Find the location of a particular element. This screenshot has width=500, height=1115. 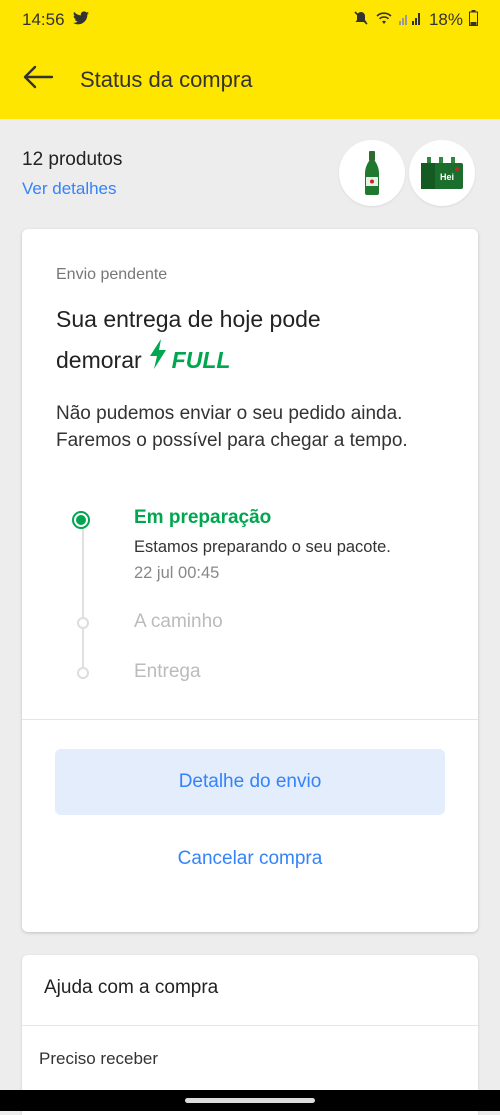

help-title: Ajuda com a compra is located at coordinates (131, 987).